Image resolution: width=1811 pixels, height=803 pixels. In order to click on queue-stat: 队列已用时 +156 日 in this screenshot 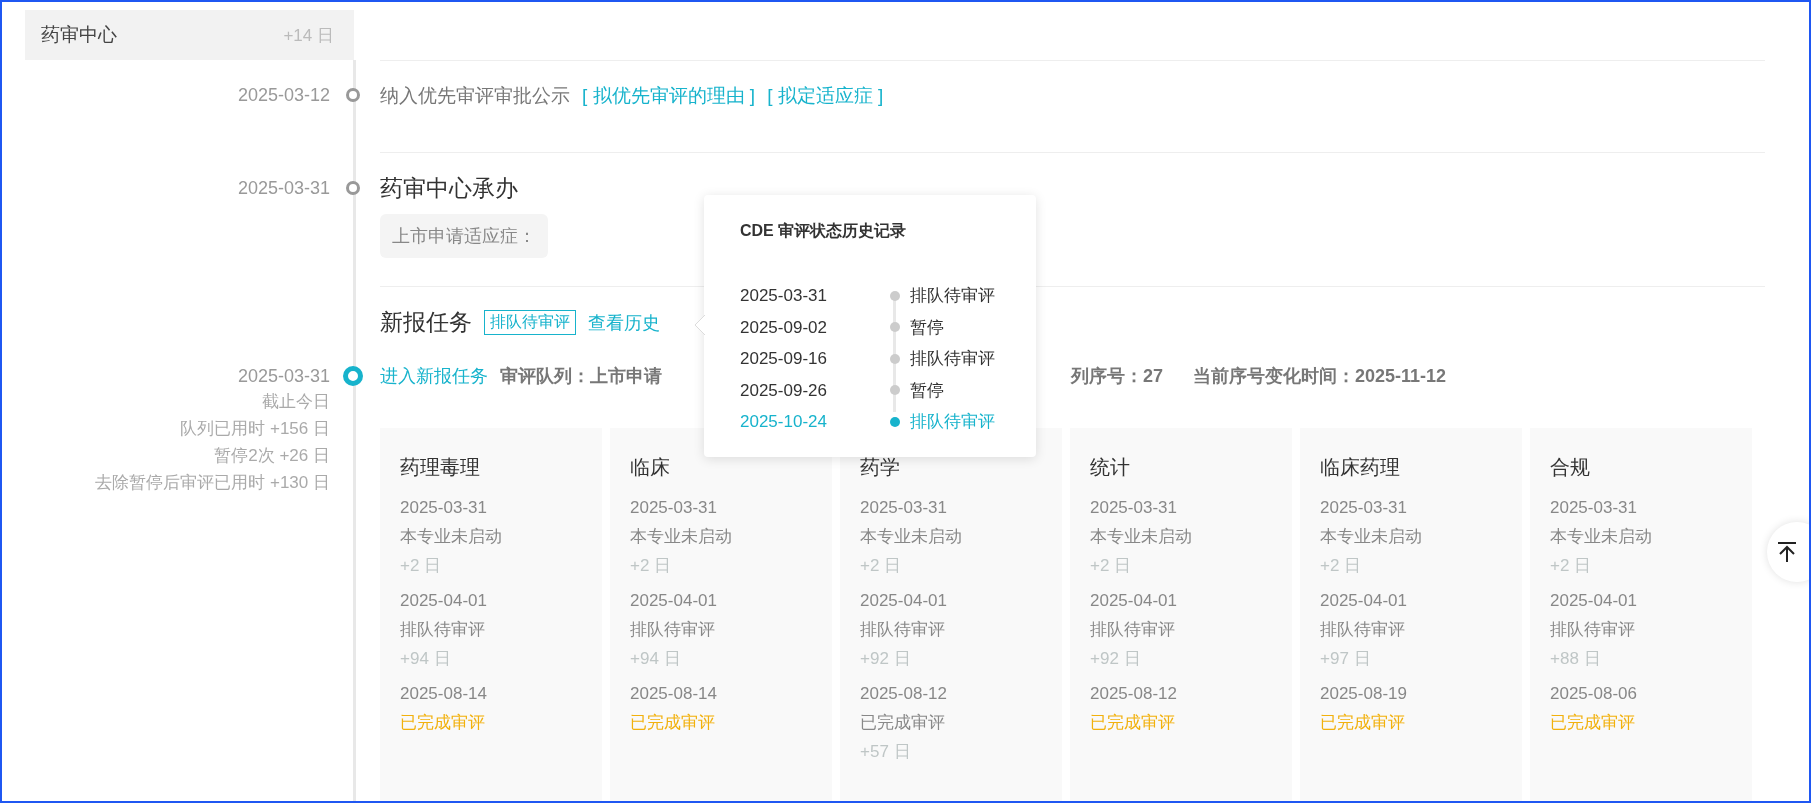, I will do `click(255, 429)`.